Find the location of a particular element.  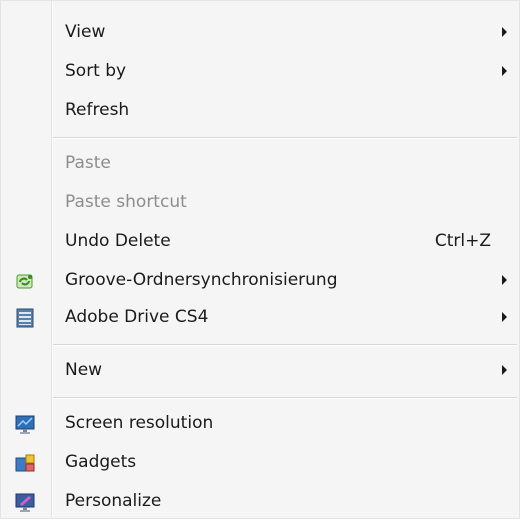

menu-item-label: Personalize is located at coordinates (113, 501).